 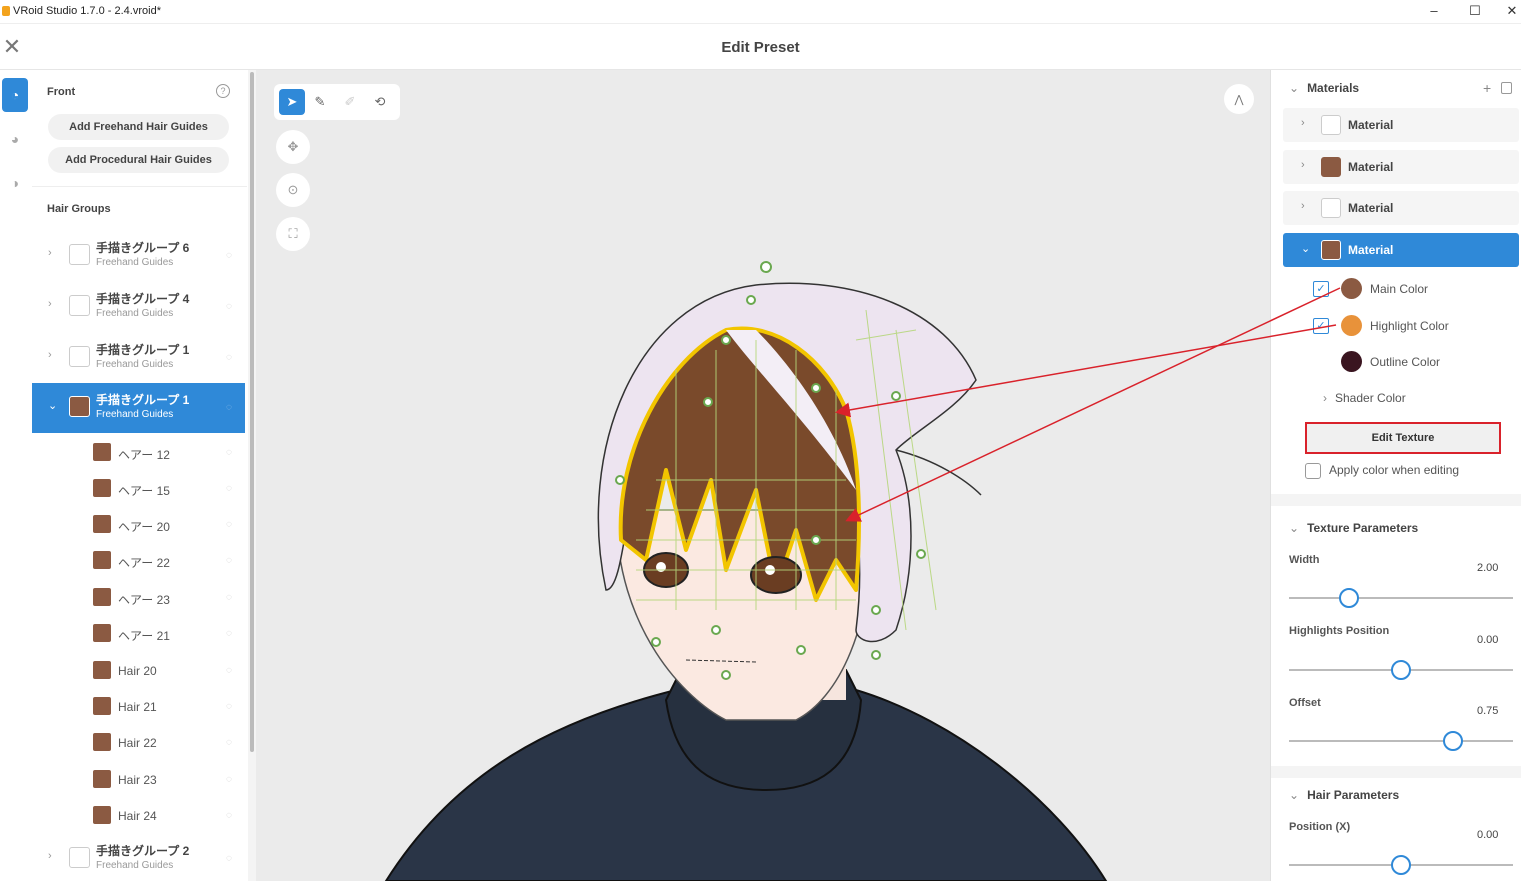 What do you see at coordinates (138, 453) in the screenshot?
I see `hair-item: ヘアー 12 ◌` at bounding box center [138, 453].